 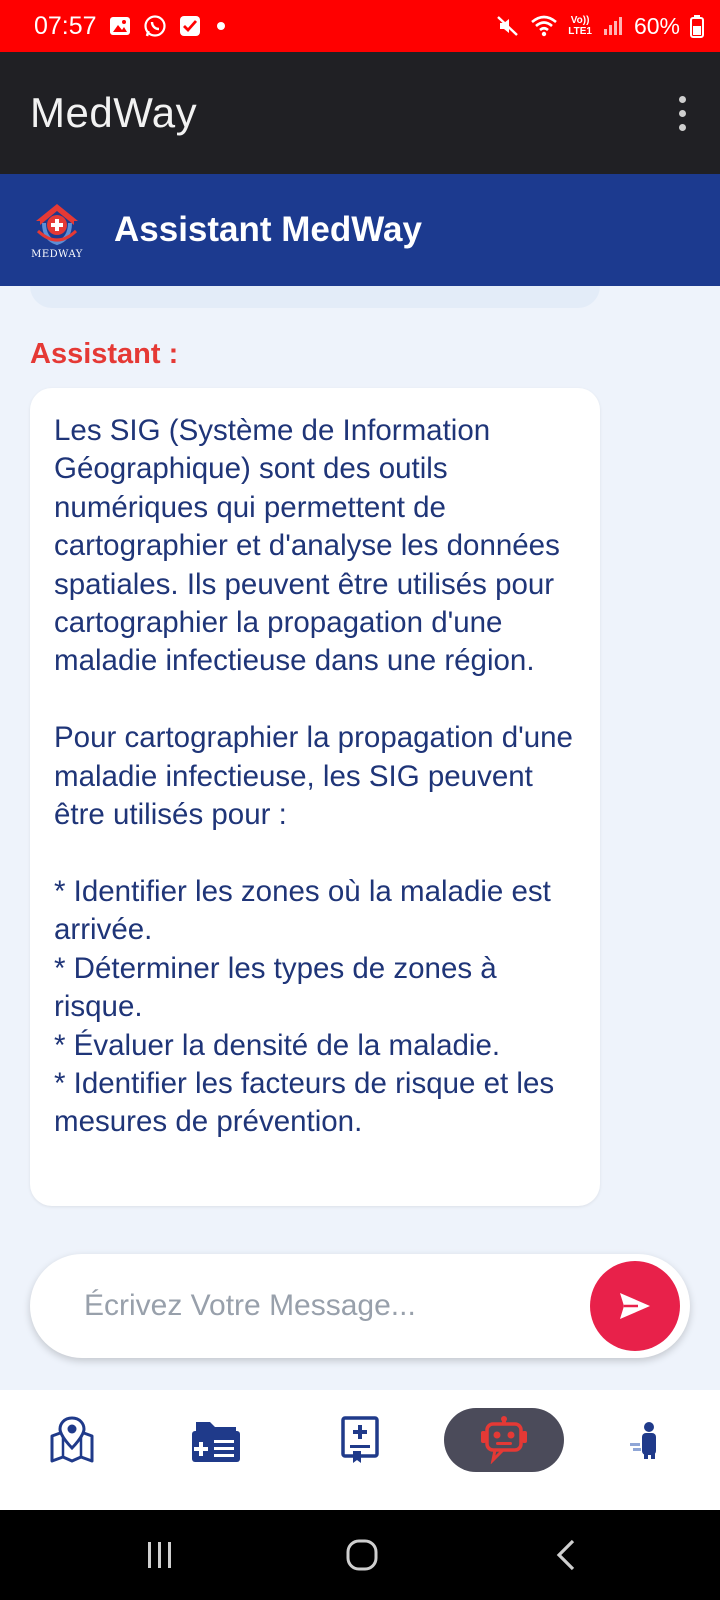 I want to click on chat-title: Assistant MedWay, so click(x=268, y=229).